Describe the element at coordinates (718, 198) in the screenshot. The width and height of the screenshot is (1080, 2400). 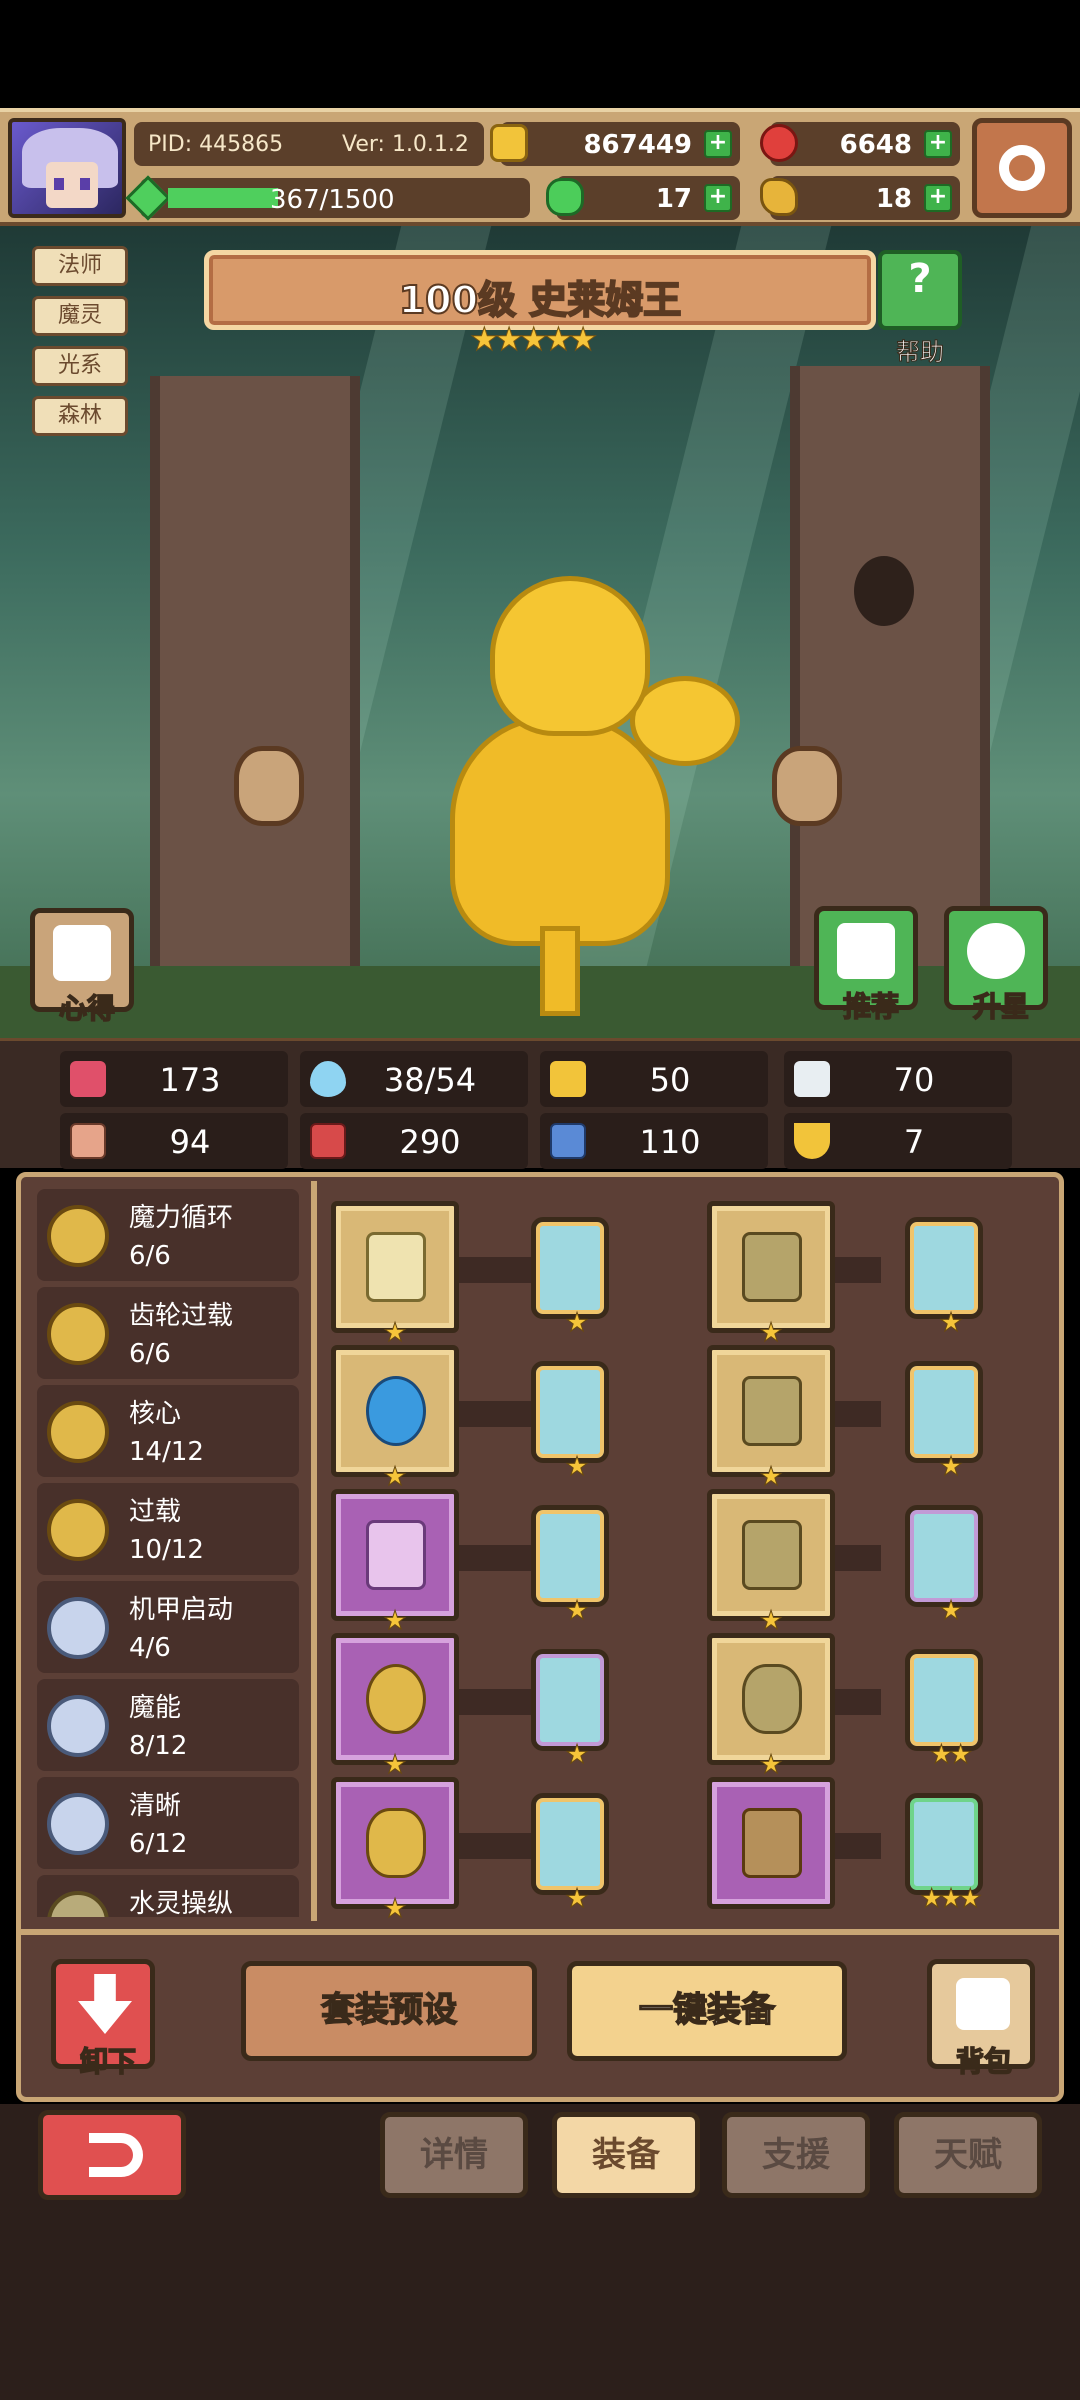
I see `add-clover-button: +` at that location.